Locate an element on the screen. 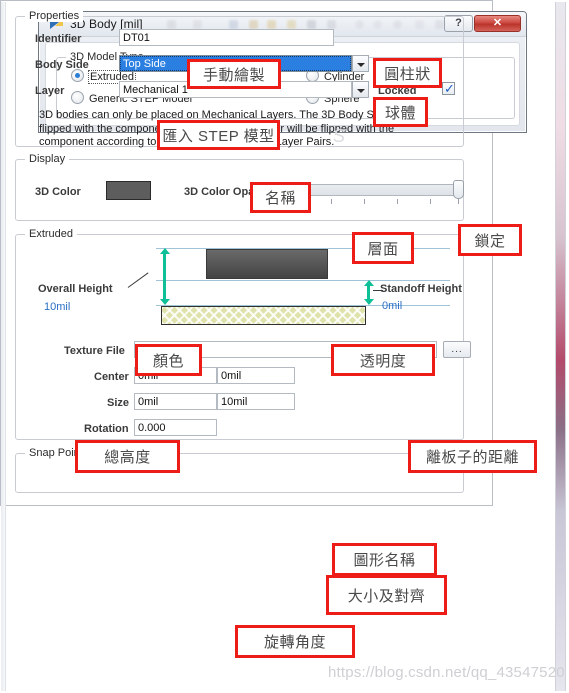  rotation-input: 0.000 is located at coordinates (175, 427).